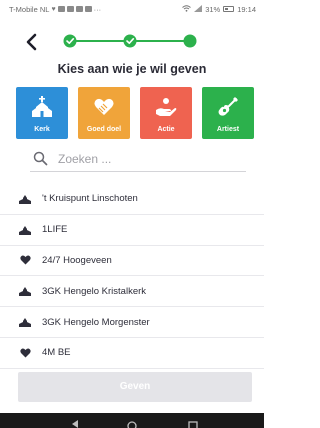  What do you see at coordinates (246, 9) in the screenshot?
I see `clock: 19:14` at bounding box center [246, 9].